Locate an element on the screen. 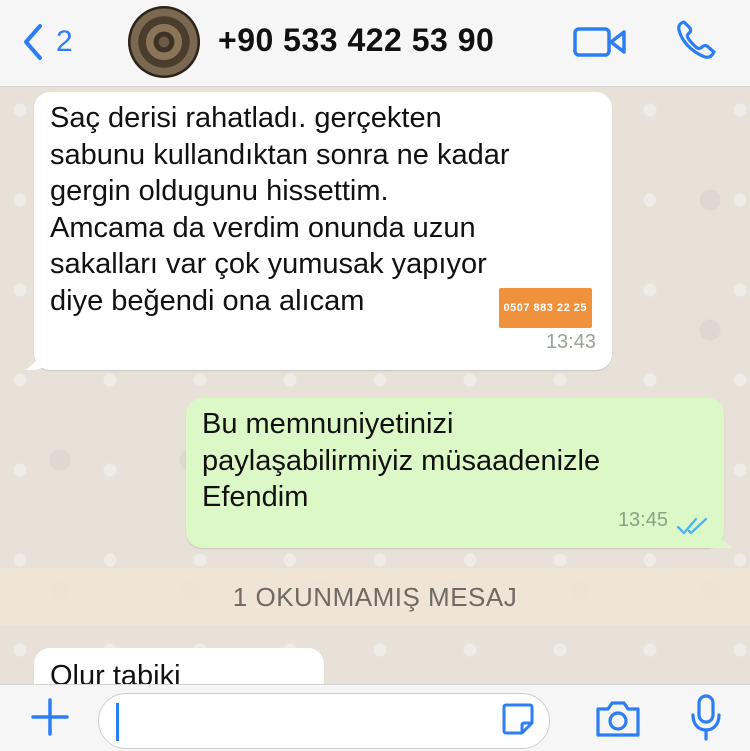 The width and height of the screenshot is (750, 751). text-cursor is located at coordinates (117, 722).